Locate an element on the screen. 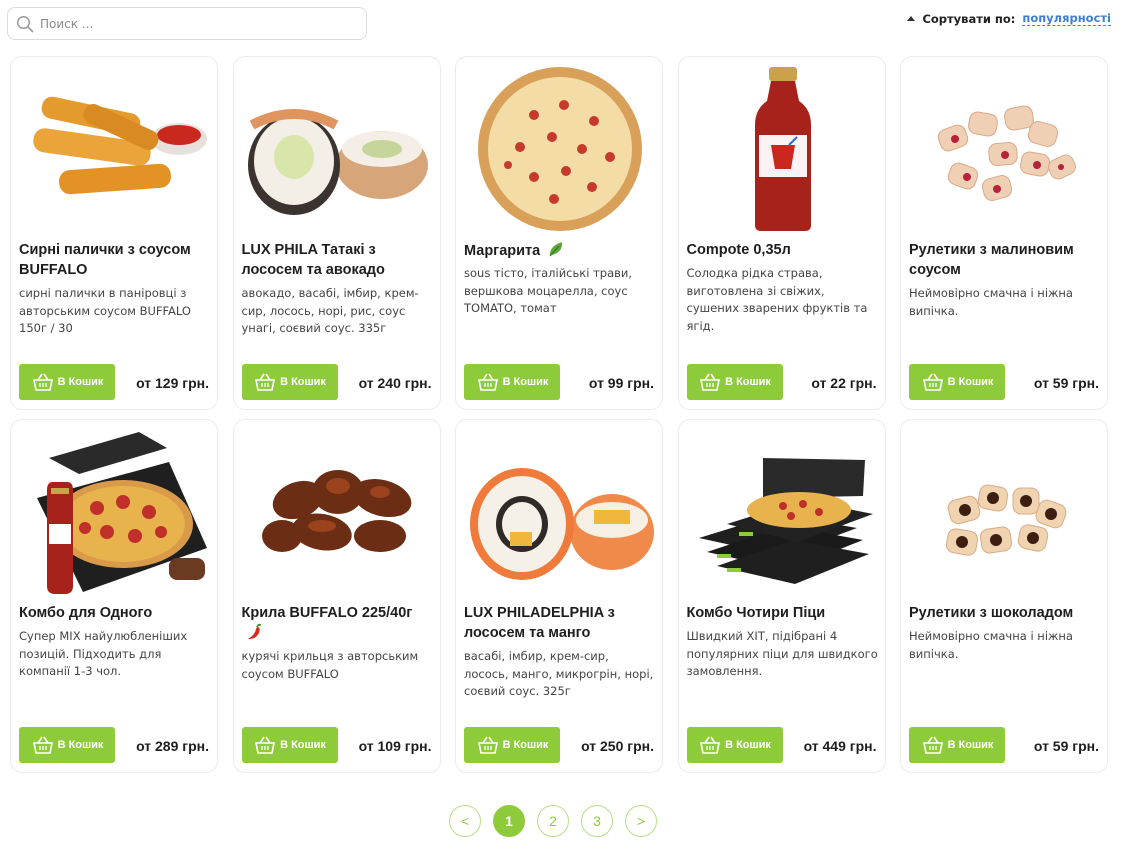 The image size is (1121, 850). page-1-button: 1 is located at coordinates (509, 821).